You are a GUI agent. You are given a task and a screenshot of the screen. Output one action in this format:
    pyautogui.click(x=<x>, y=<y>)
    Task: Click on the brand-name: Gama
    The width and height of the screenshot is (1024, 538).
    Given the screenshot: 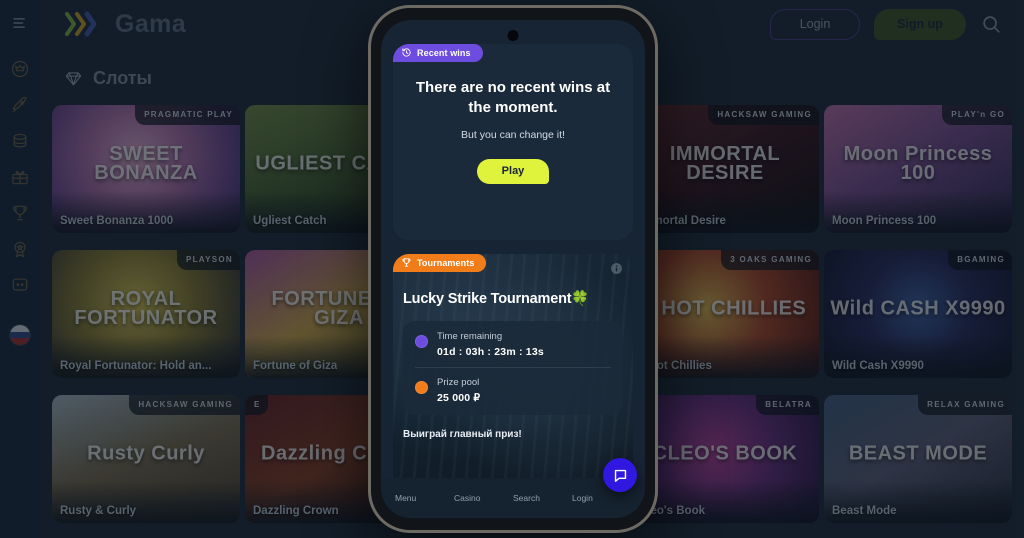 What is the action you would take?
    pyautogui.click(x=151, y=23)
    